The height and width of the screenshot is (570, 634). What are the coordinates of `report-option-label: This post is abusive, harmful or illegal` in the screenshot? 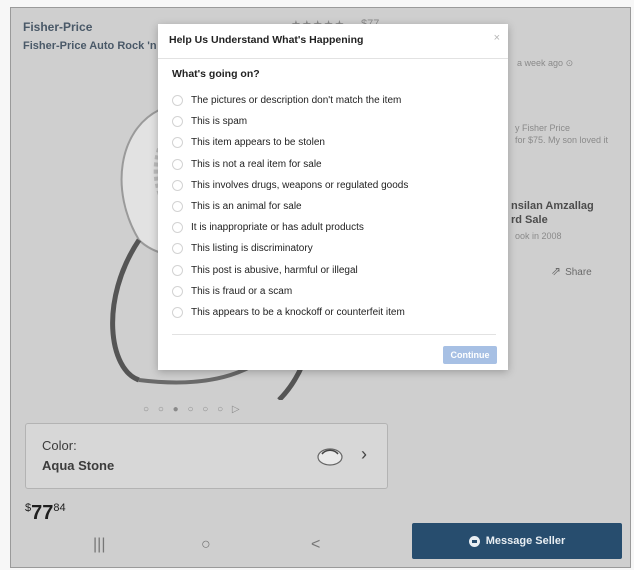 It's located at (274, 270).